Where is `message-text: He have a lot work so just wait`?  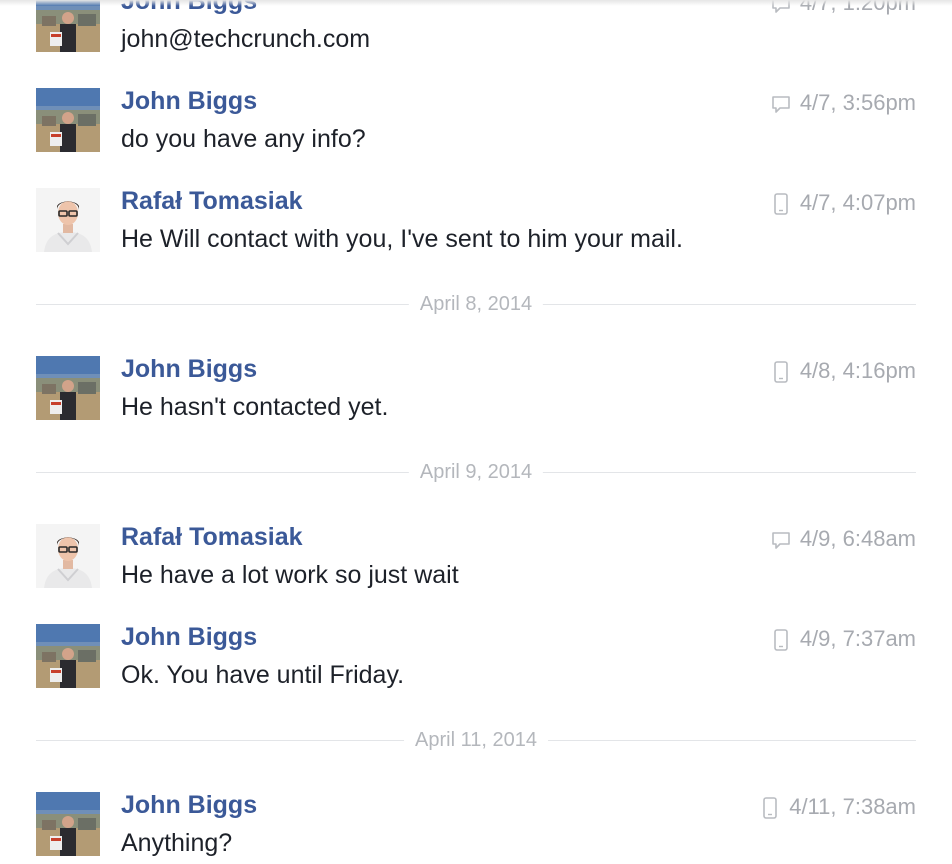 message-text: He have a lot work so just wait is located at coordinates (290, 575).